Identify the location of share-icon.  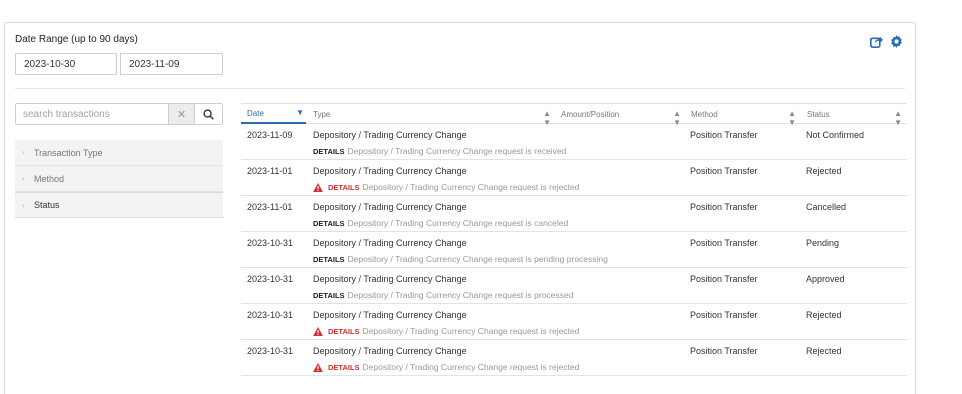
(876, 41).